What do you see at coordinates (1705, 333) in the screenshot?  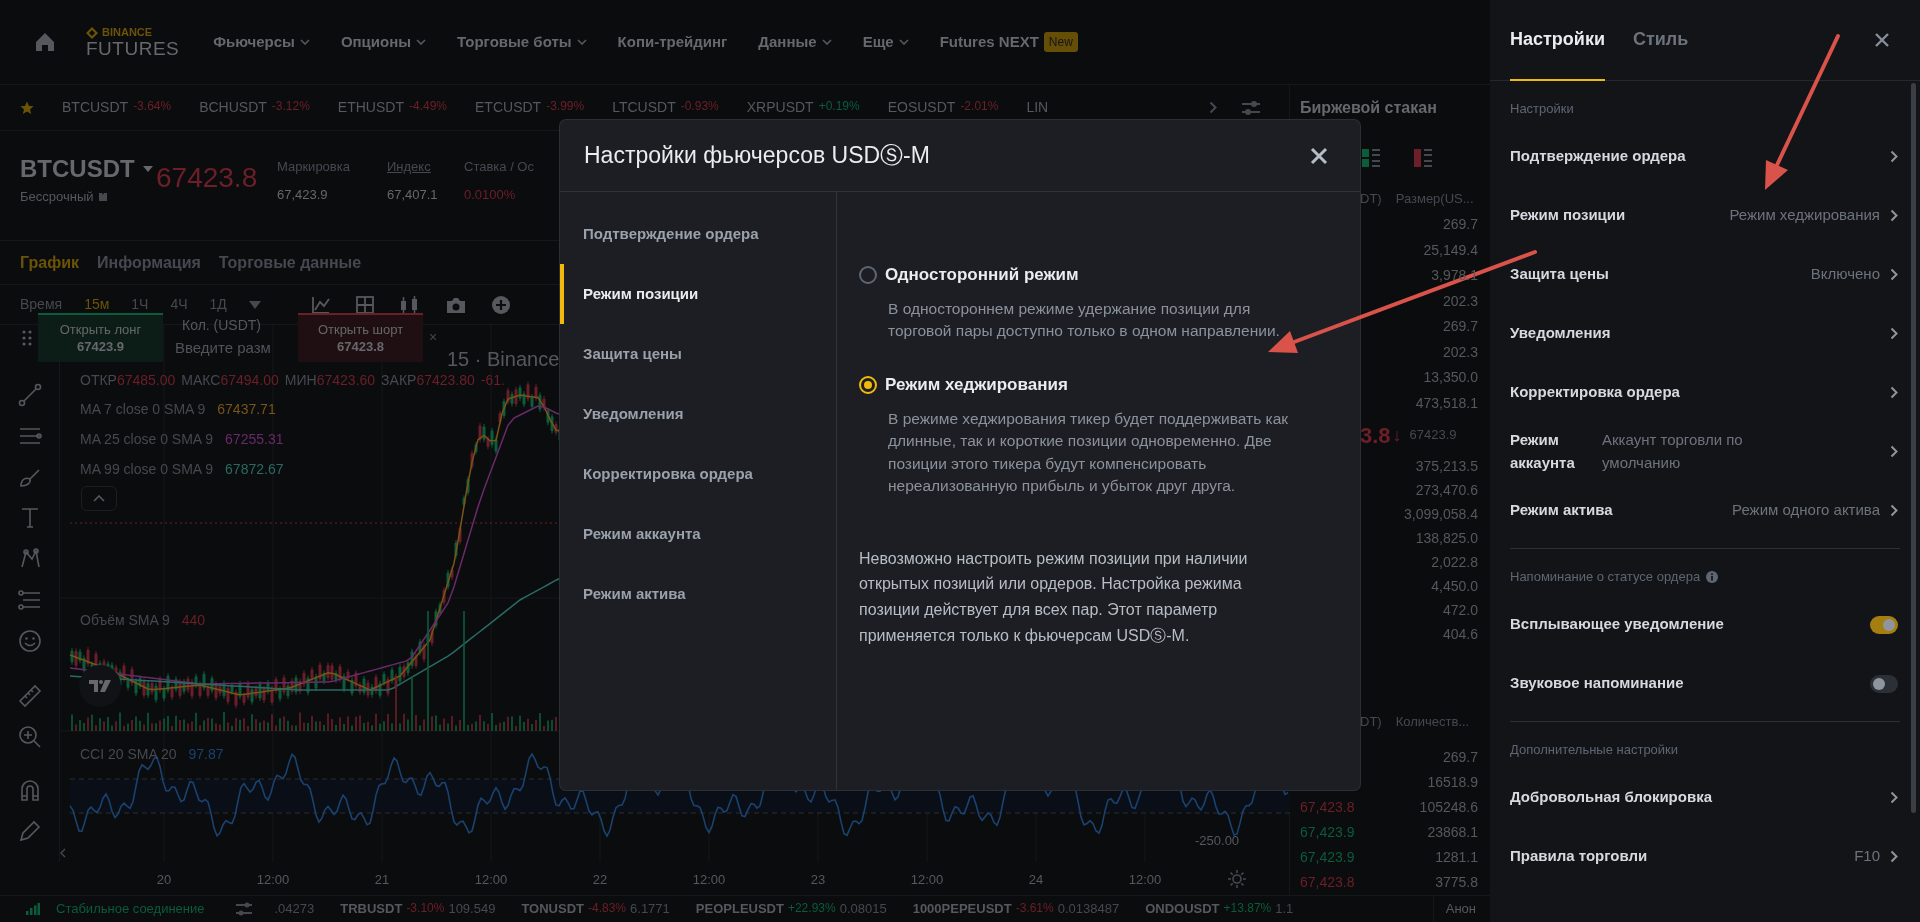 I see `settings-row: Уведомления` at bounding box center [1705, 333].